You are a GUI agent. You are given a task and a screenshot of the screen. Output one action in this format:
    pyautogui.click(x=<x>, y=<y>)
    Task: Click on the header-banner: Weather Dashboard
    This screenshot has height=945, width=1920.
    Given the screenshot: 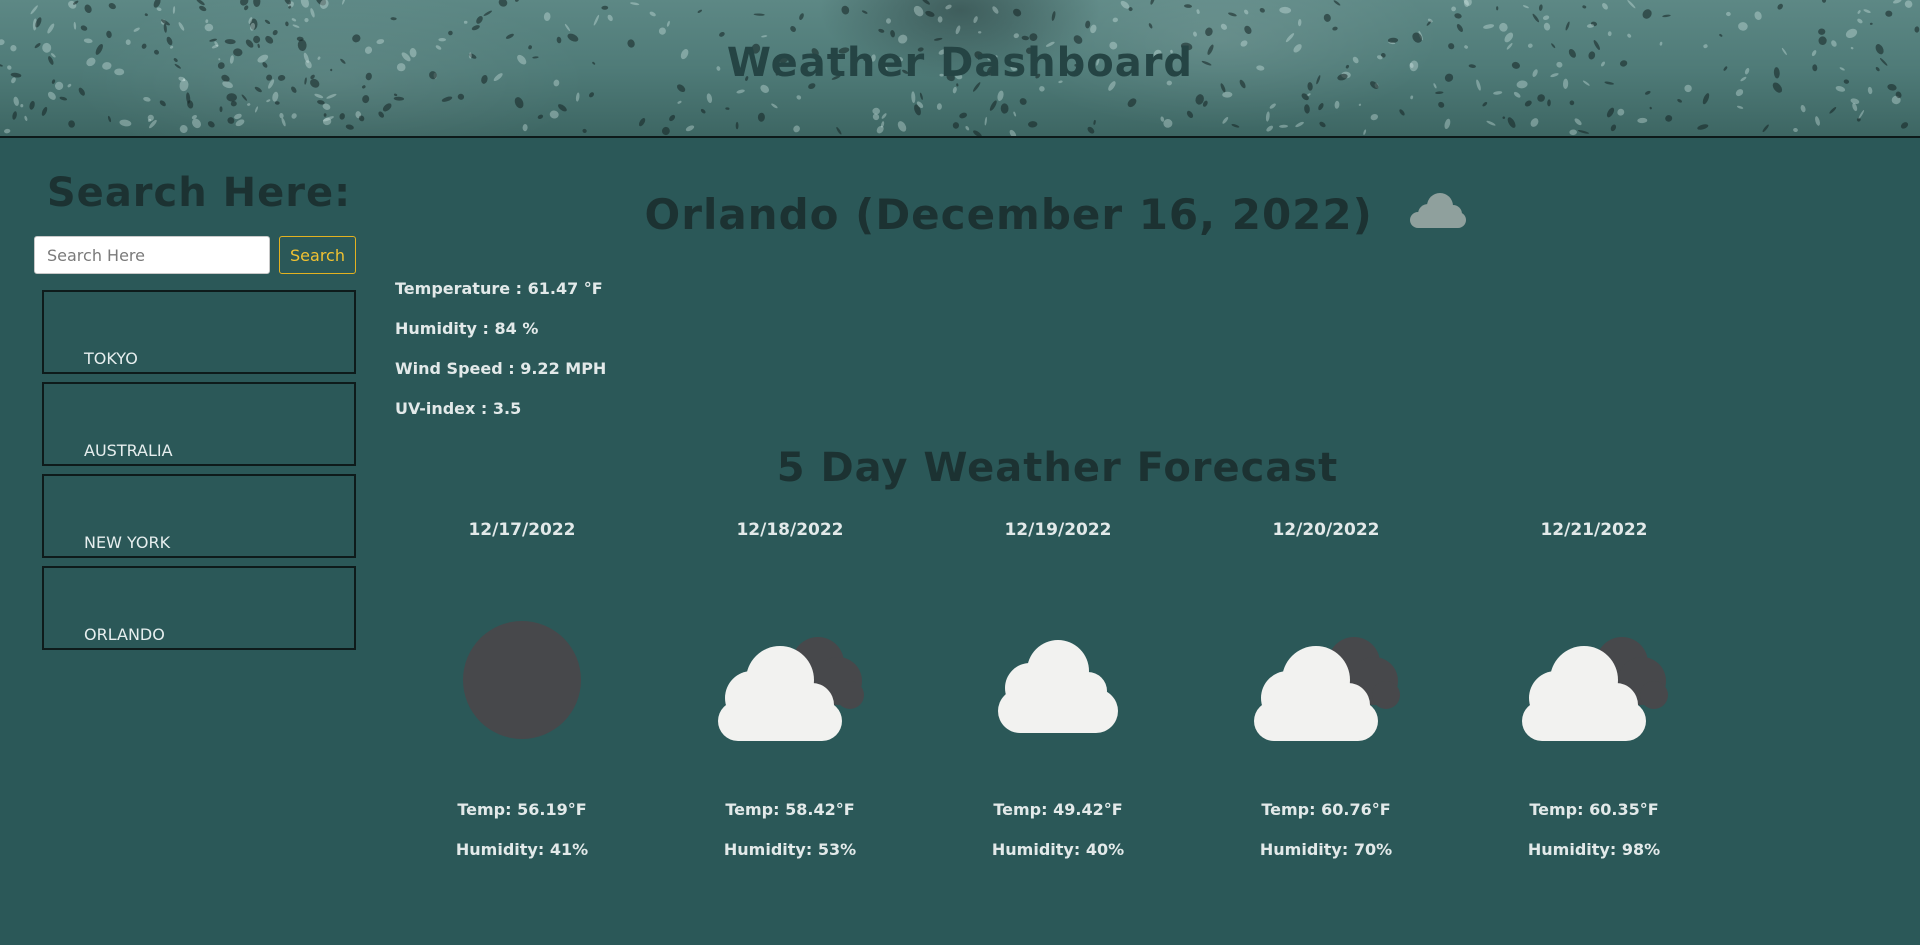 What is the action you would take?
    pyautogui.click(x=960, y=69)
    